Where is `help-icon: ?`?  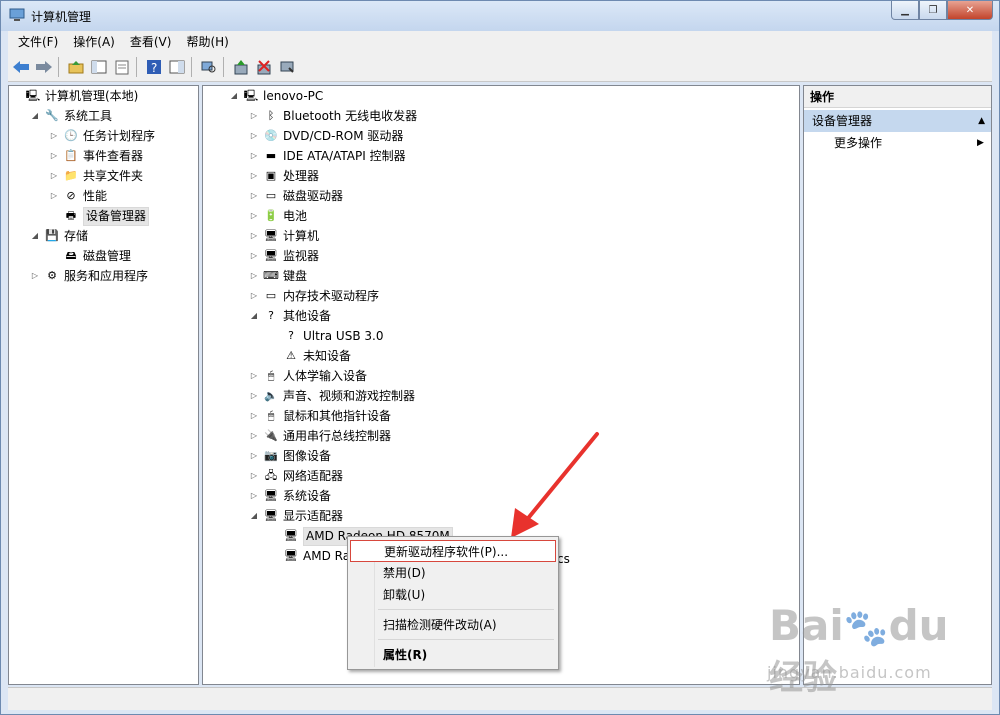 help-icon: ? is located at coordinates (154, 67).